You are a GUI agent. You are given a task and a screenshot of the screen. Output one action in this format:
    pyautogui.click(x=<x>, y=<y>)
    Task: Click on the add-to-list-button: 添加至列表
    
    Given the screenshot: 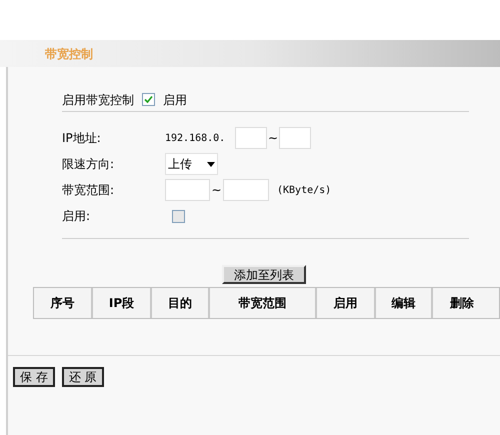 What is the action you would take?
    pyautogui.click(x=264, y=274)
    